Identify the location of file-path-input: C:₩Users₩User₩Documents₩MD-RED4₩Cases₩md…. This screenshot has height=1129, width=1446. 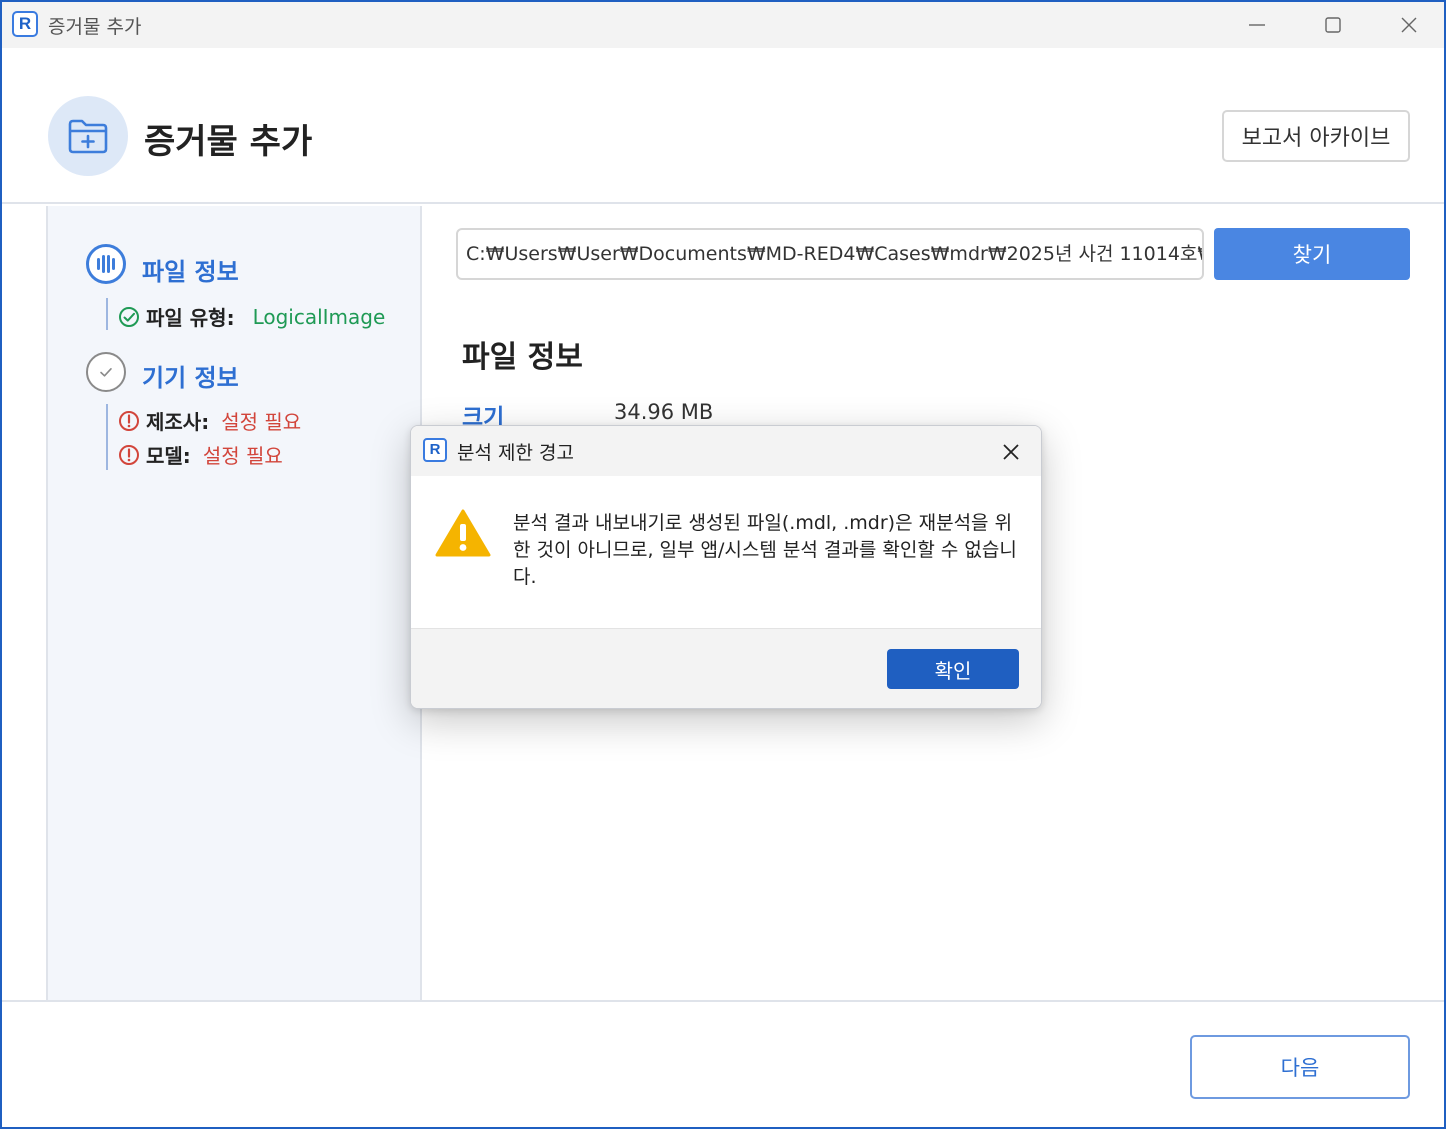
(830, 254).